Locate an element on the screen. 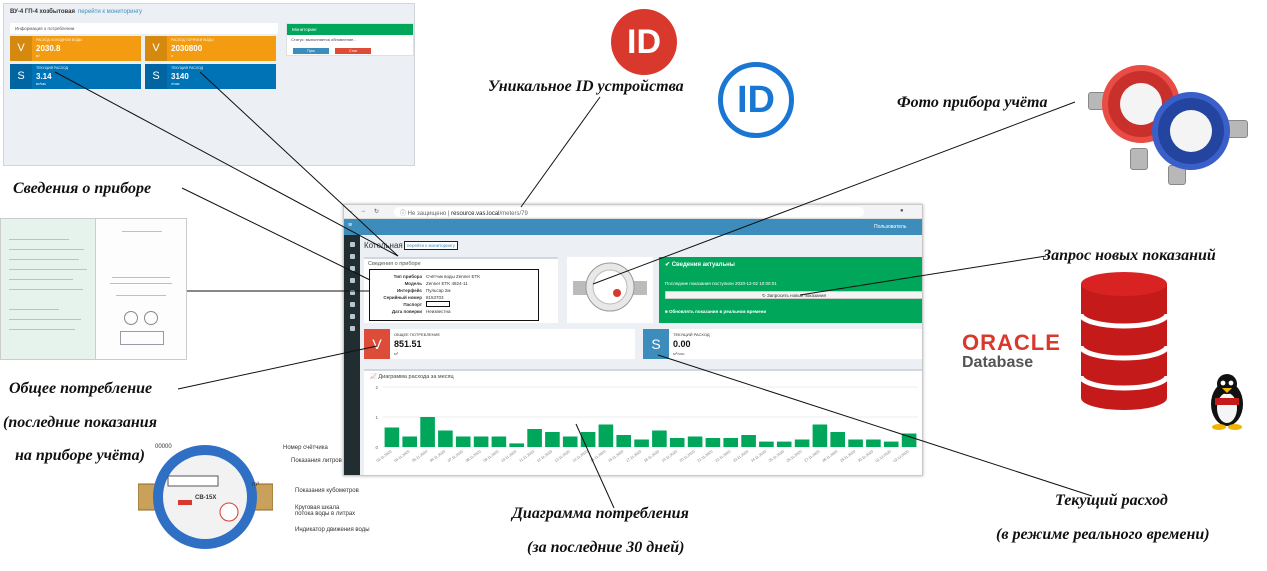 This screenshot has width=1267, height=571. database-icon is located at coordinates (1124, 341).